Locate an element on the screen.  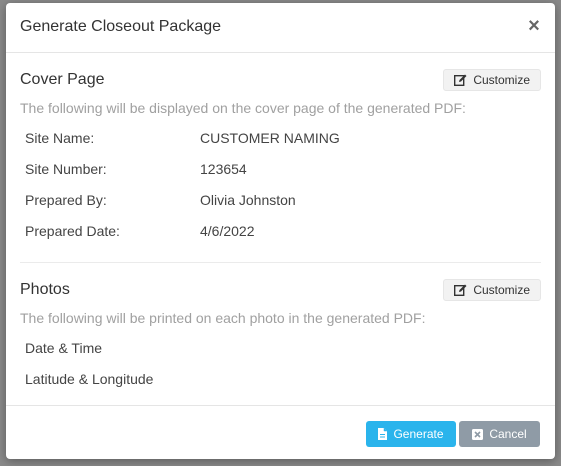
modal-footer: Generate Cancel is located at coordinates (280, 432).